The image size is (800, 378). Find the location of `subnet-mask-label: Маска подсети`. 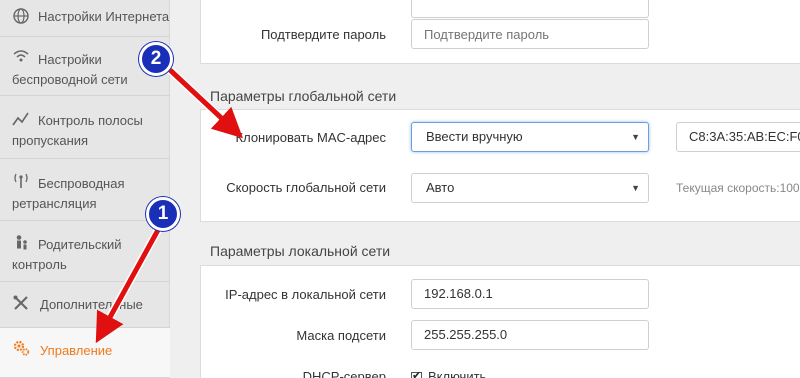

subnet-mask-label: Маска подсети is located at coordinates (341, 335).